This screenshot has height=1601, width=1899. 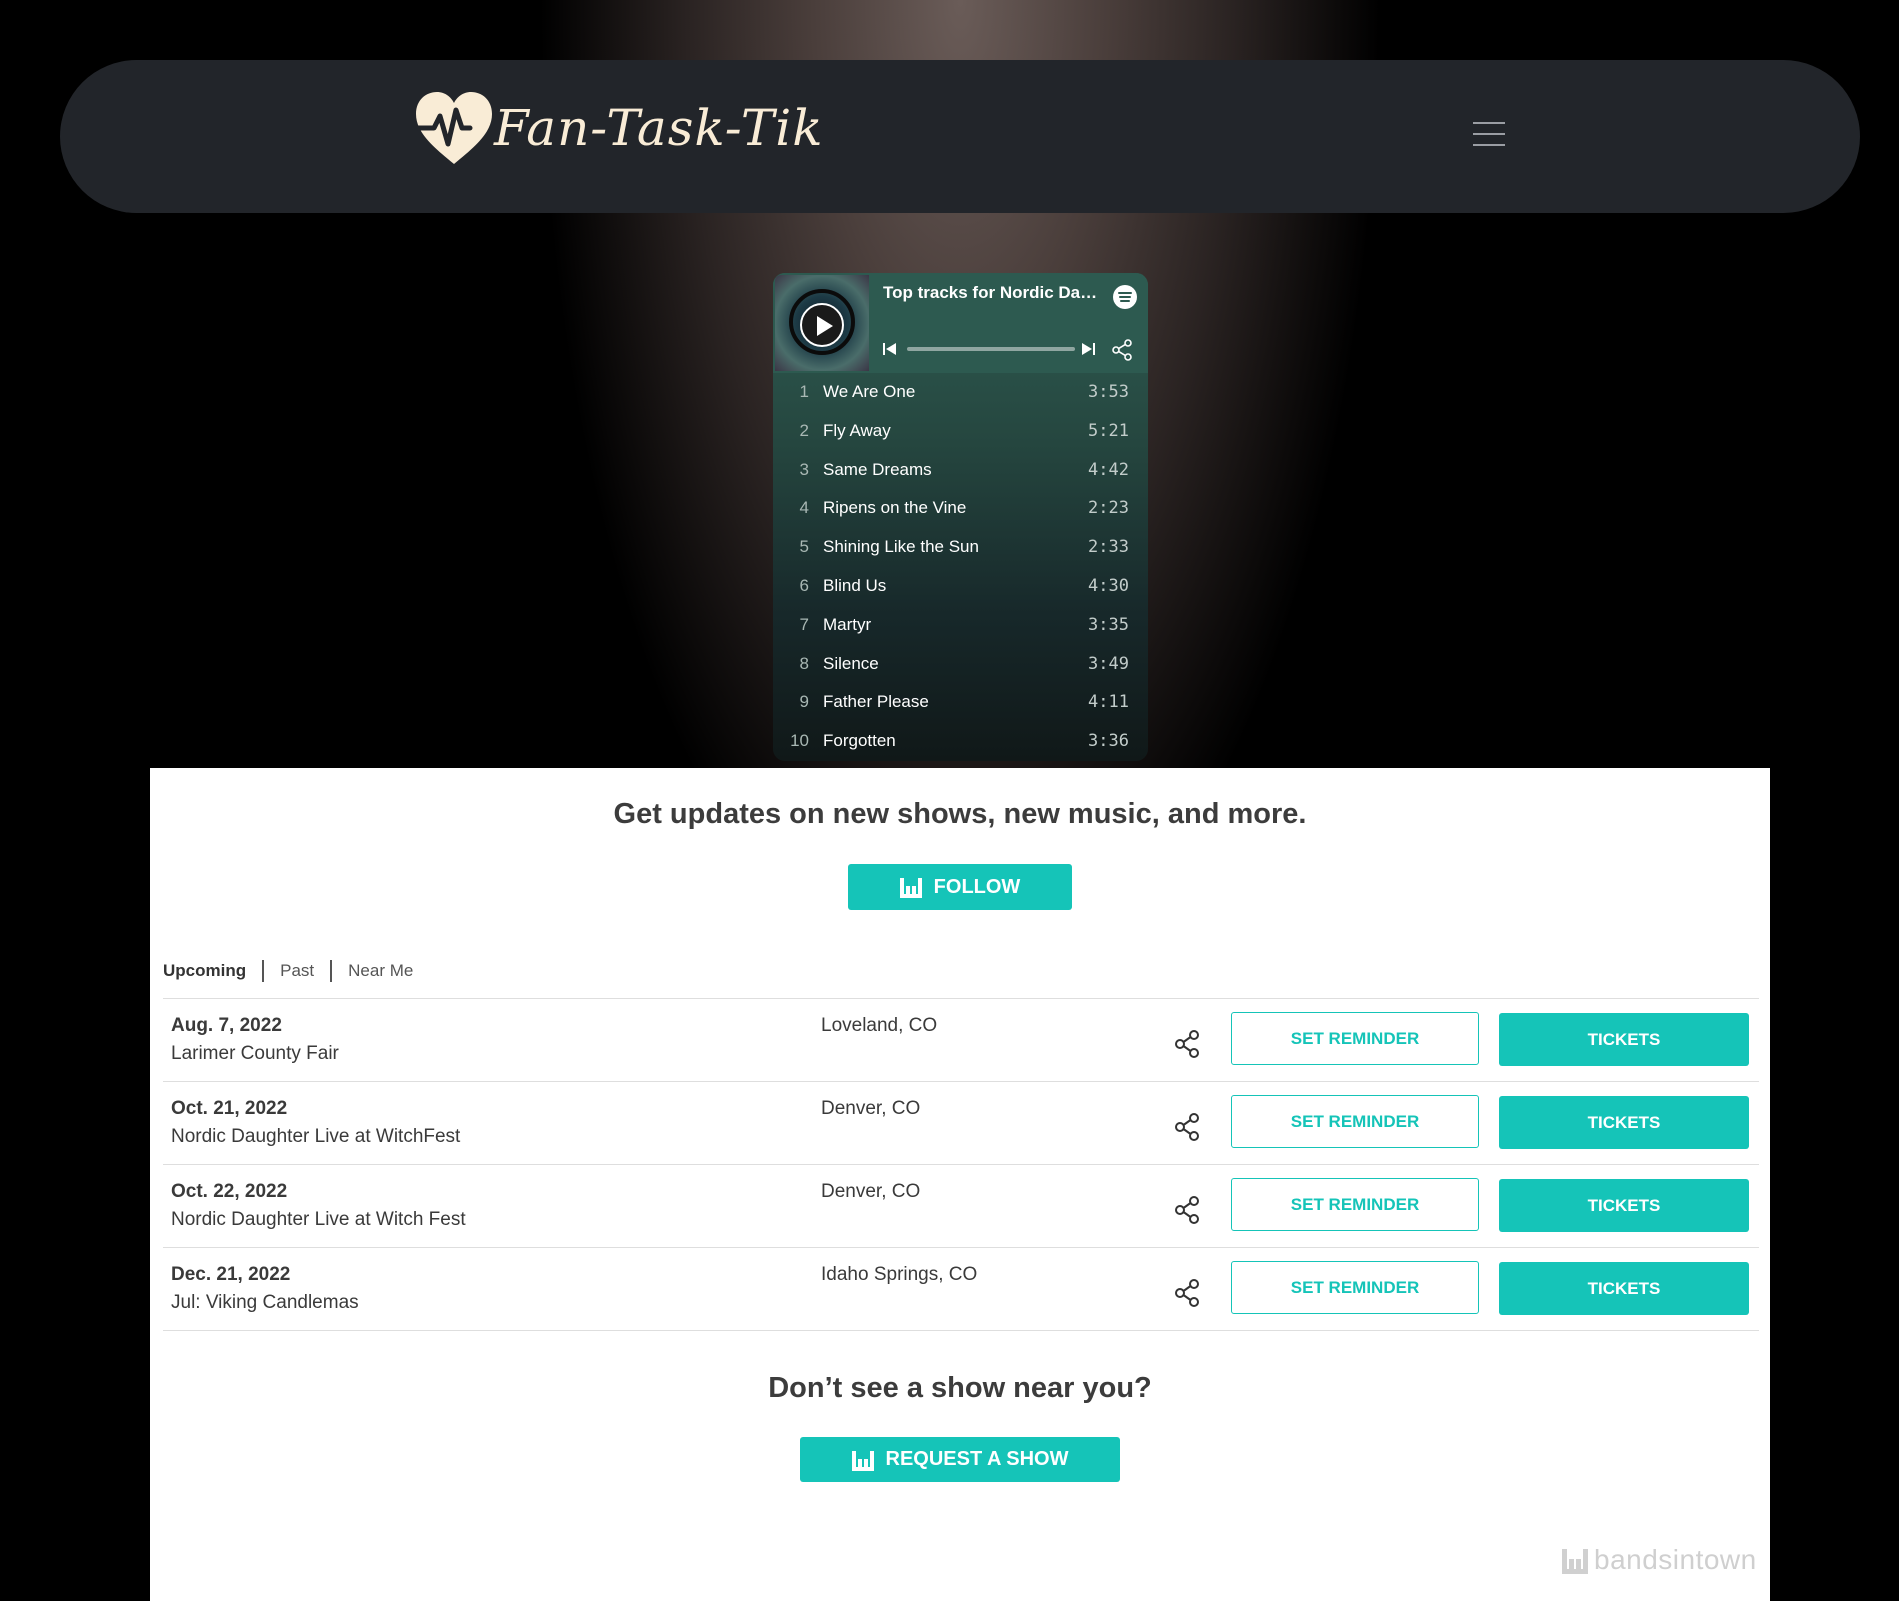 I want to click on track-duration: 2:23, so click(x=1108, y=508).